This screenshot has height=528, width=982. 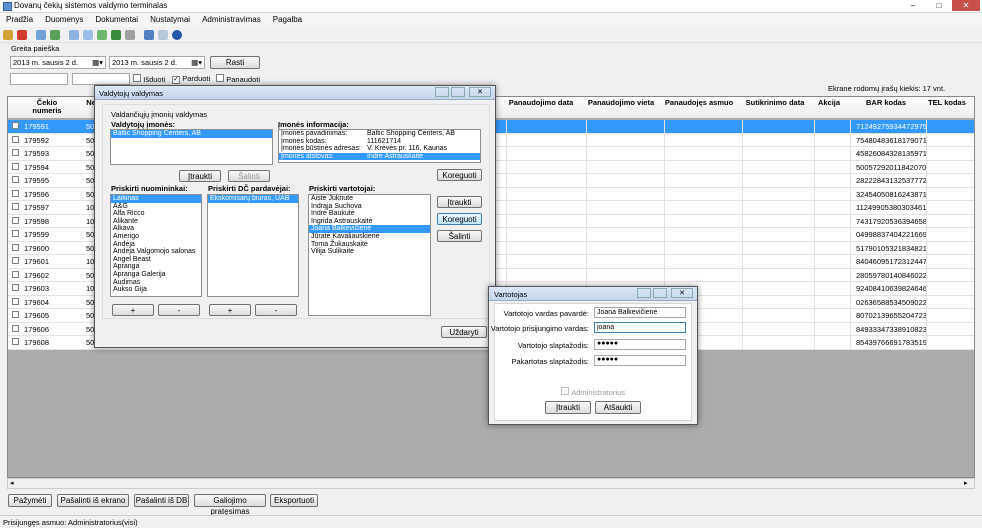 I want to click on user-login-field: joana, so click(x=640, y=327).